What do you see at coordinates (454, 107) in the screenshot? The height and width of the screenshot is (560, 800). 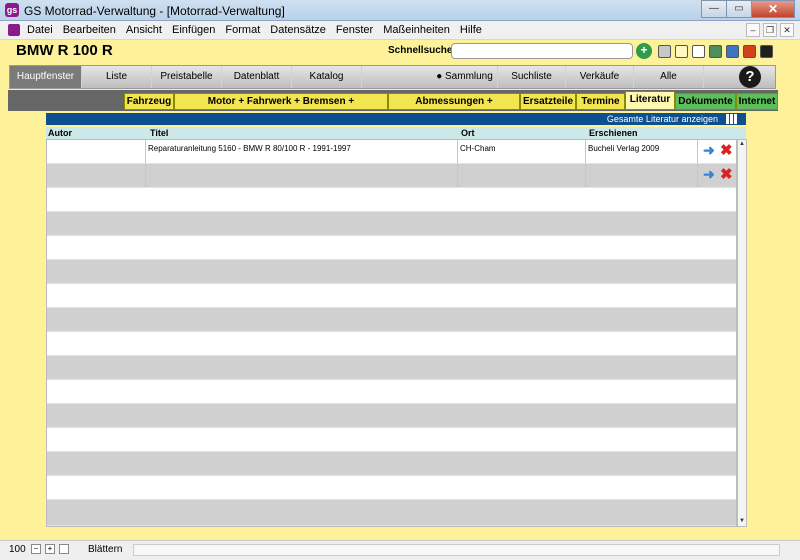 I see `tab-abmessungen: Abmessungen + Füllmengen` at bounding box center [454, 107].